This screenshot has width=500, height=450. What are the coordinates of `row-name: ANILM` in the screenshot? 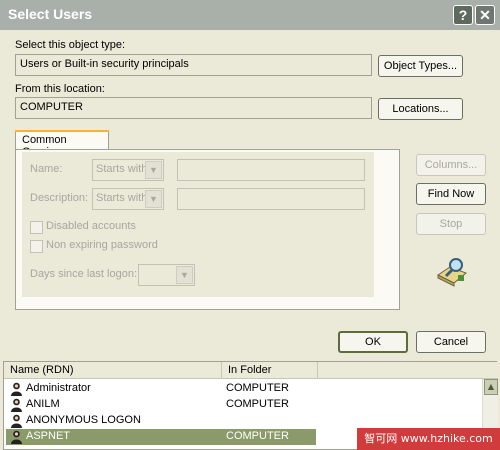 It's located at (43, 404).